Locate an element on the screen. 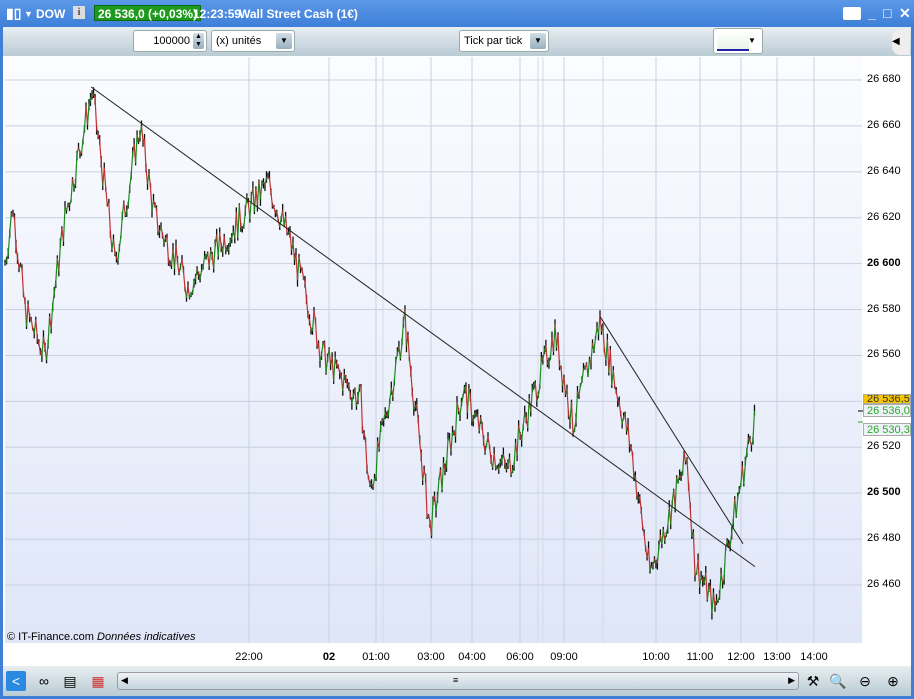 Image resolution: width=914 pixels, height=699 pixels. x-tick-label: 14:00 is located at coordinates (814, 657).